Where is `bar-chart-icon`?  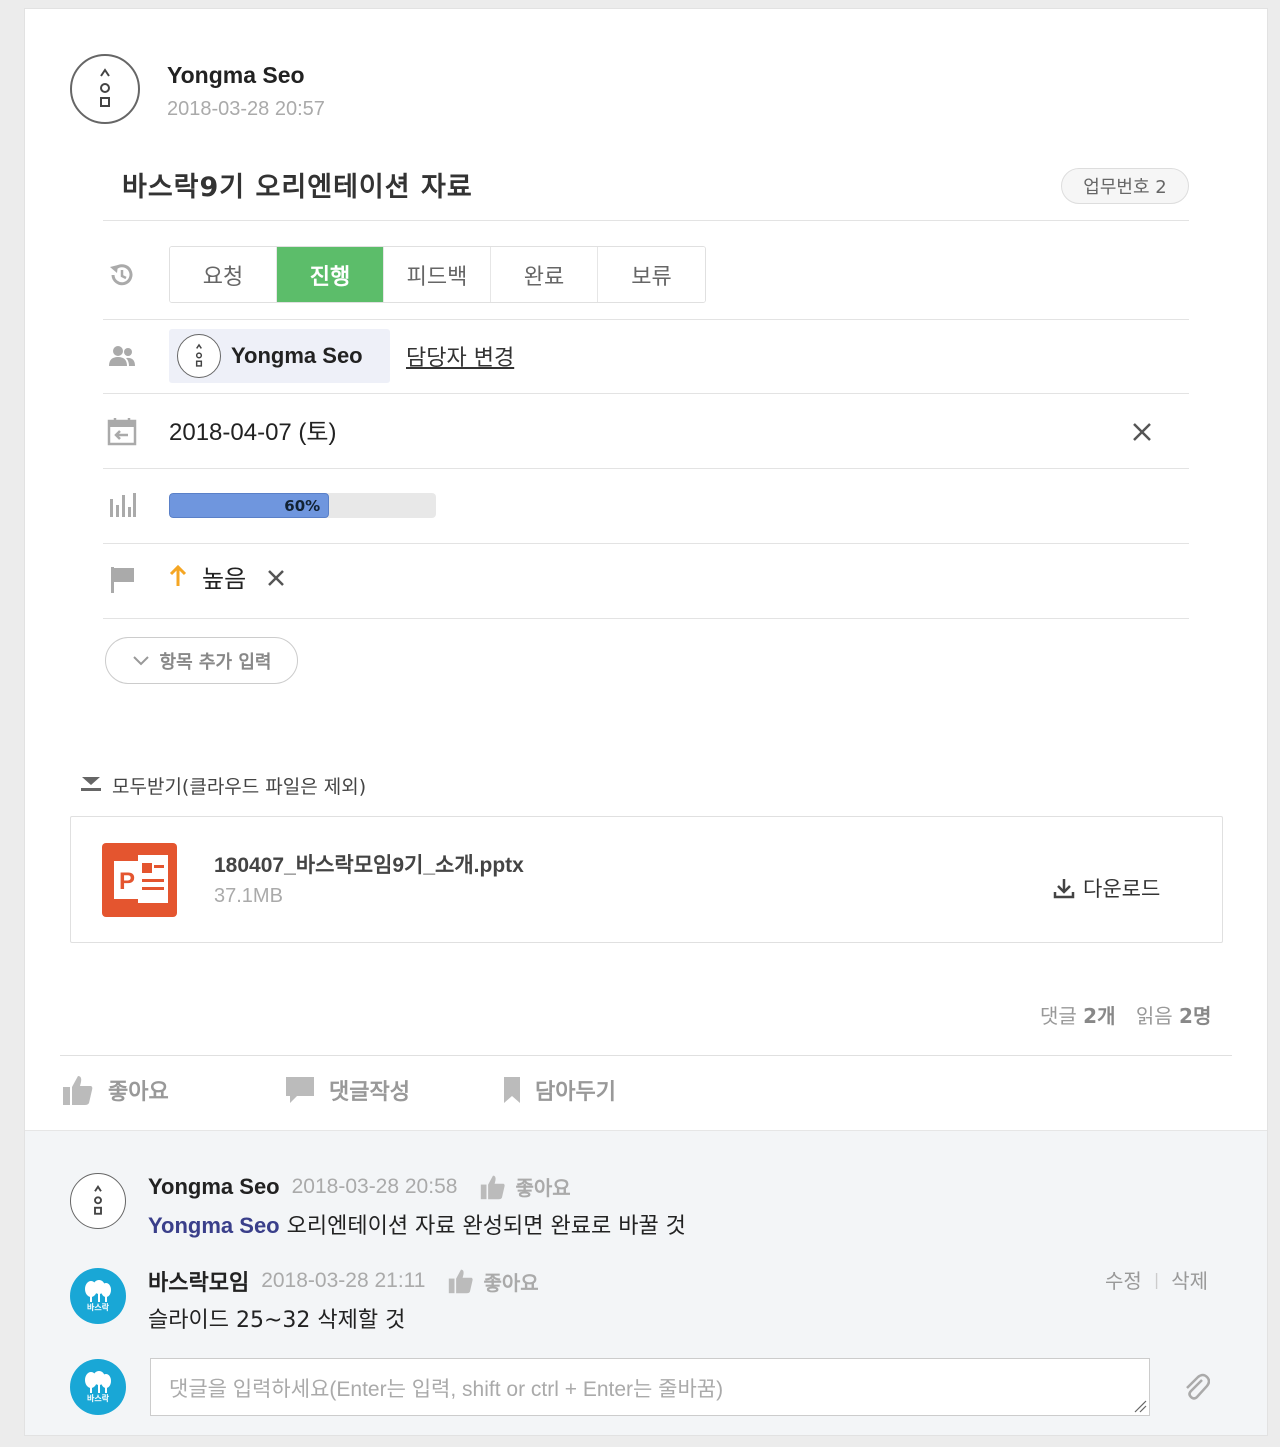 bar-chart-icon is located at coordinates (122, 505).